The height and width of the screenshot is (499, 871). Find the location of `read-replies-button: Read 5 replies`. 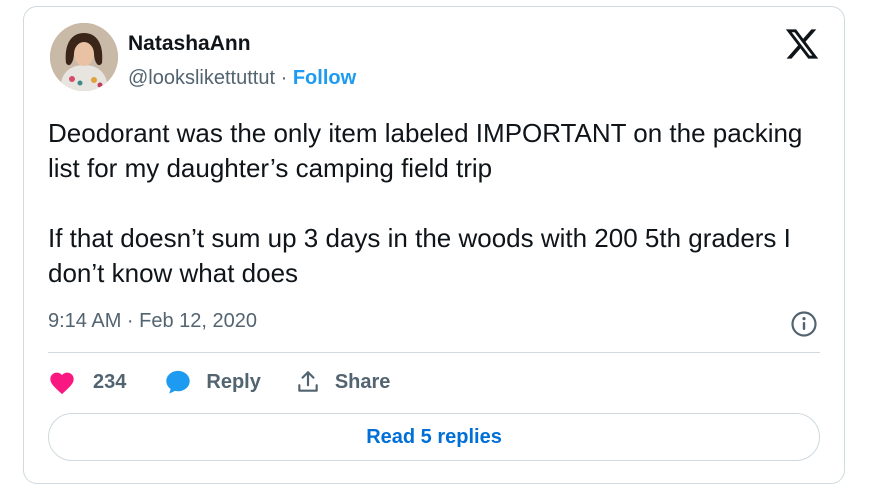

read-replies-button: Read 5 replies is located at coordinates (434, 437).